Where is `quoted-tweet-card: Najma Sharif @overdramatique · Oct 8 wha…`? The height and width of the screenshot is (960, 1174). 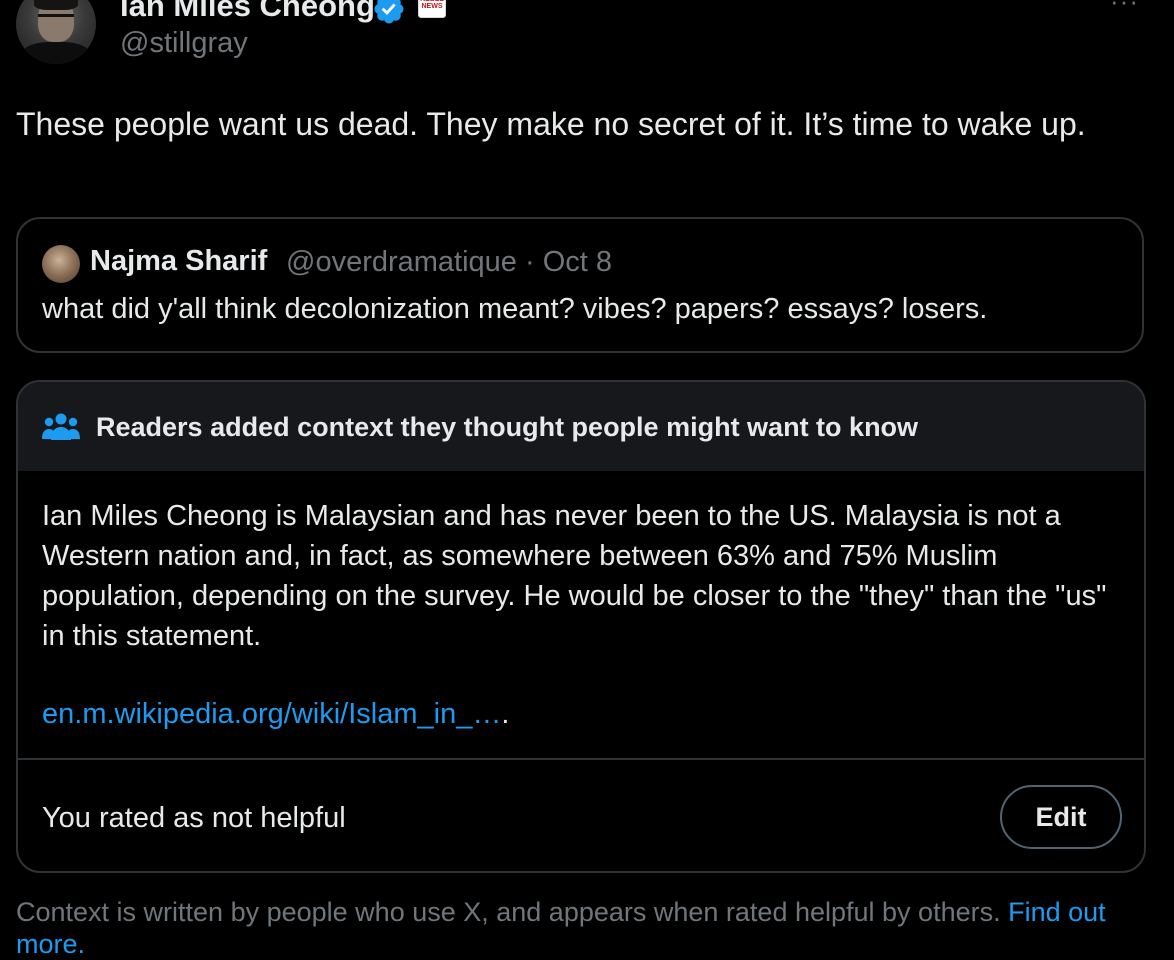
quoted-tweet-card: Najma Sharif @overdramatique · Oct 8 wha… is located at coordinates (580, 285).